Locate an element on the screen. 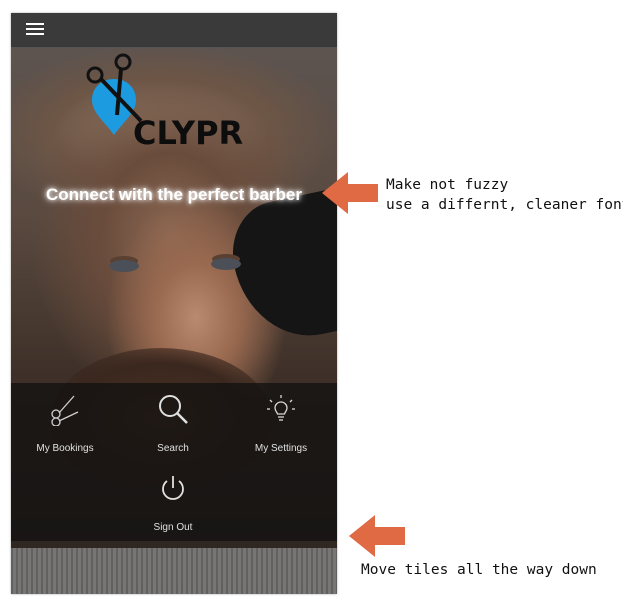 The height and width of the screenshot is (603, 623). tiles-annotation: Move tiles all the way down is located at coordinates (479, 570).